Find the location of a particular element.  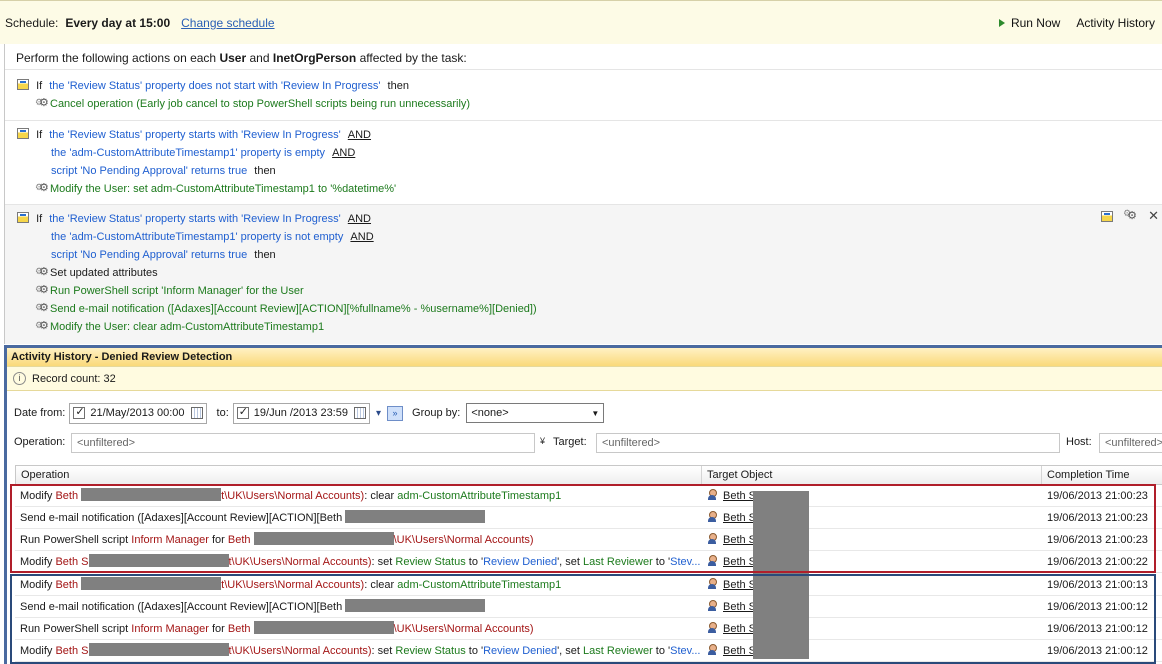

add-condition-icon is located at coordinates (1107, 216).